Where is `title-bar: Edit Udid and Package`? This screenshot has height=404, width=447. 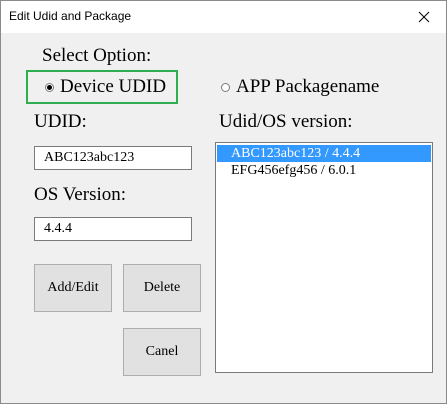
title-bar: Edit Udid and Package is located at coordinates (223, 17).